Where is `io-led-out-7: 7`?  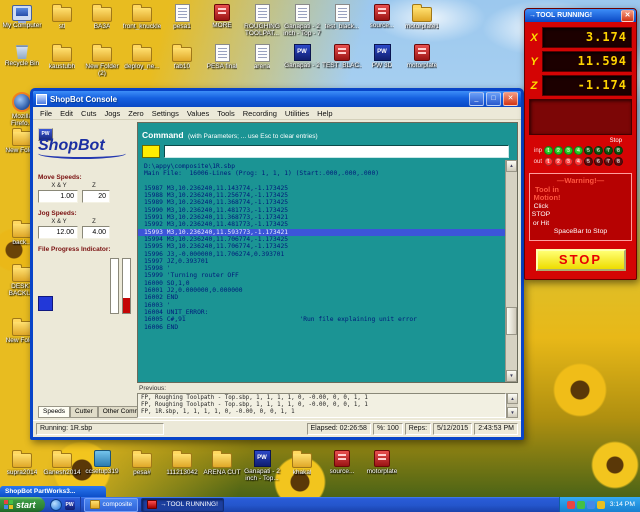 io-led-out-7: 7 is located at coordinates (608, 161).